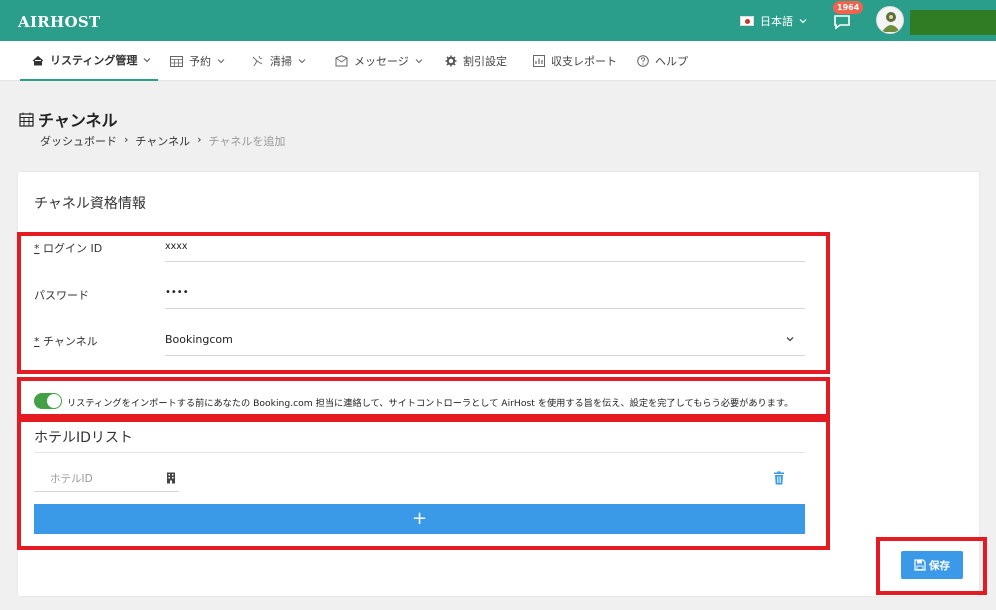 Image resolution: width=996 pixels, height=610 pixels. I want to click on login-id-input: xxxx, so click(176, 246).